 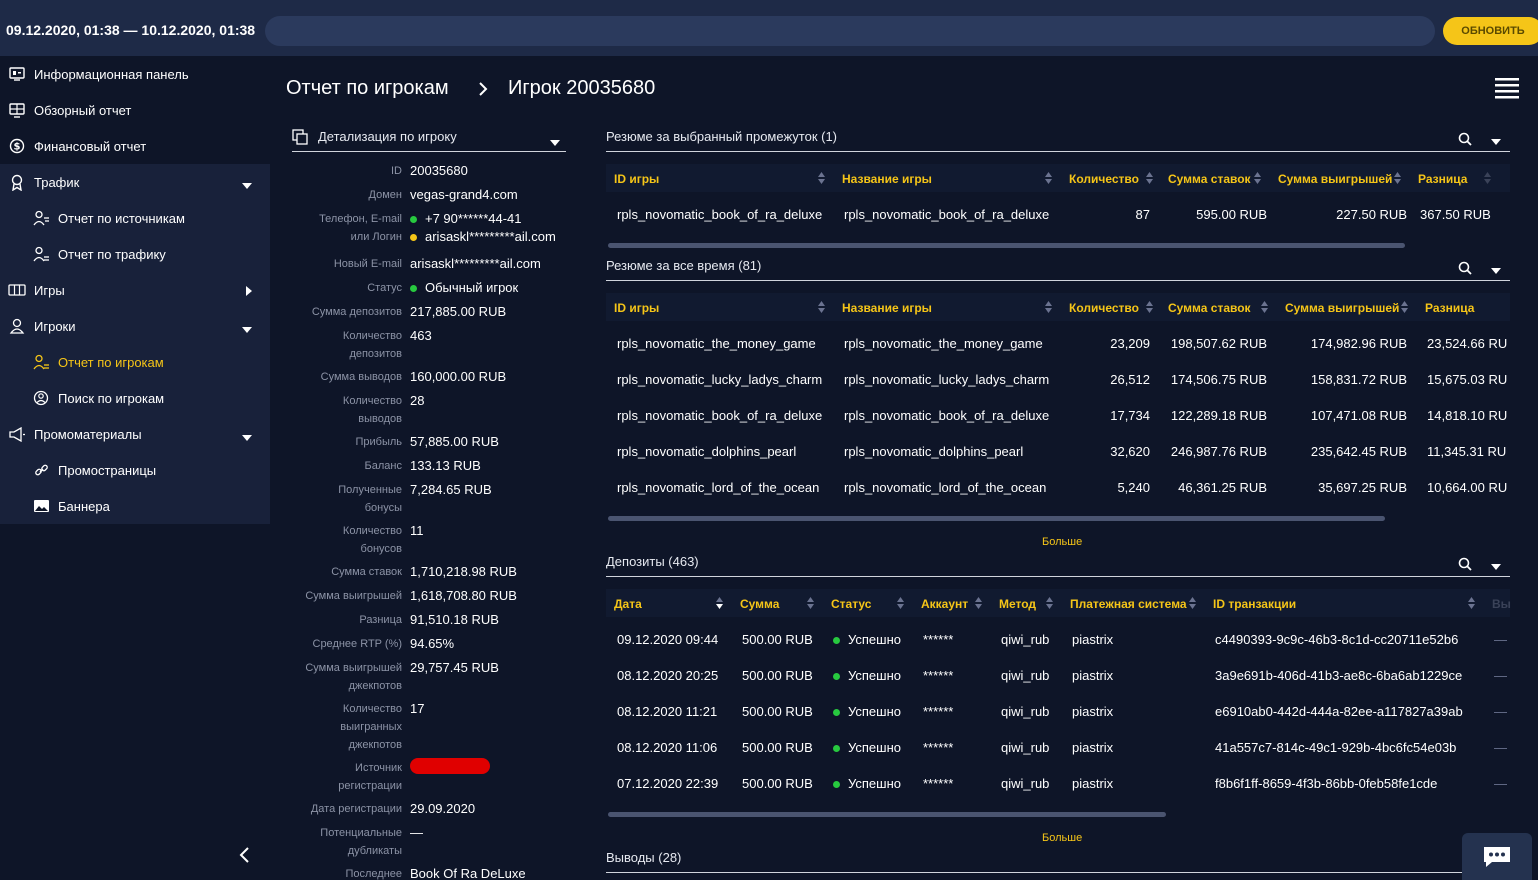 I want to click on sidebar-item-player-search: Поиск по игрокам, so click(x=135, y=398).